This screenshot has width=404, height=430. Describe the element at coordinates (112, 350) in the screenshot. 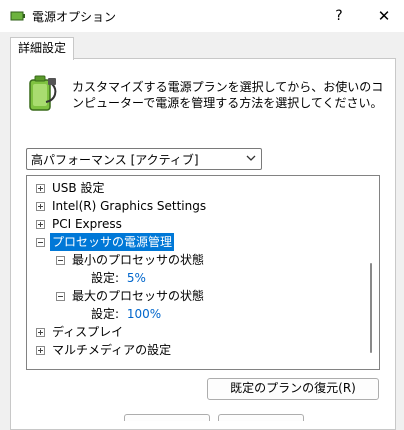

I see `tree-item-label: マルチメディアの設定` at that location.